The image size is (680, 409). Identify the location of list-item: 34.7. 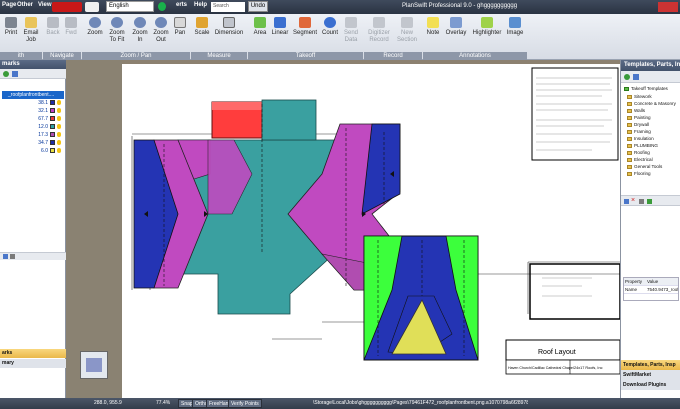
(48, 143).